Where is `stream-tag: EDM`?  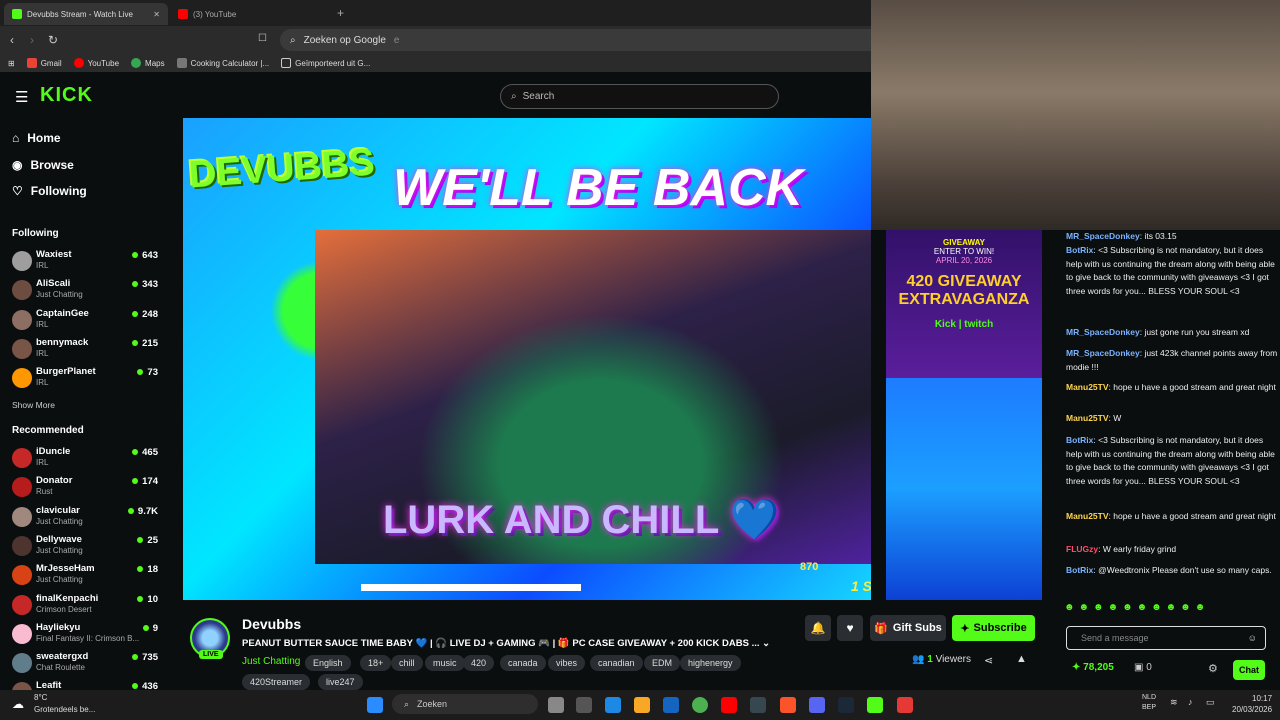 stream-tag: EDM is located at coordinates (662, 663).